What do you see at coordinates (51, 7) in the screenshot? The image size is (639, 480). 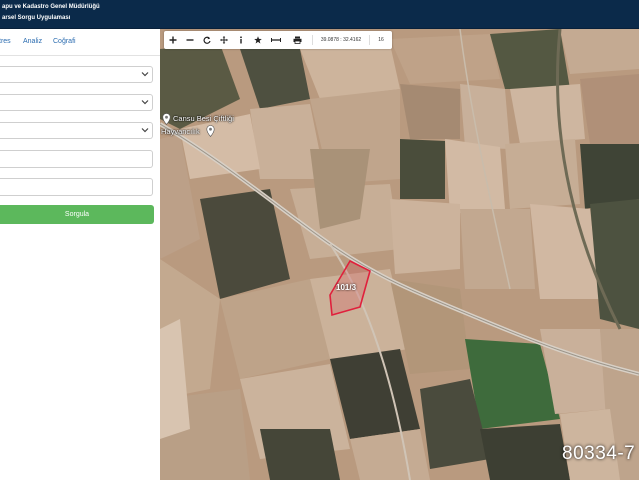 I see `header-title-line1: apu ve Kadastro Genel Müdürlüğü` at bounding box center [51, 7].